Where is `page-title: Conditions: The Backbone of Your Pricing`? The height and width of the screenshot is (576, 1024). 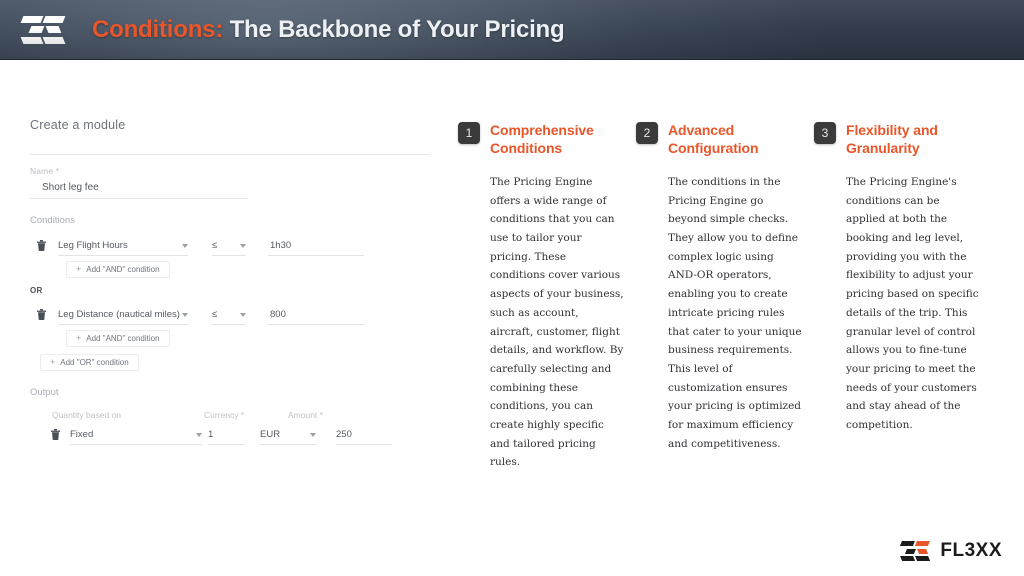 page-title: Conditions: The Backbone of Your Pricing is located at coordinates (328, 29).